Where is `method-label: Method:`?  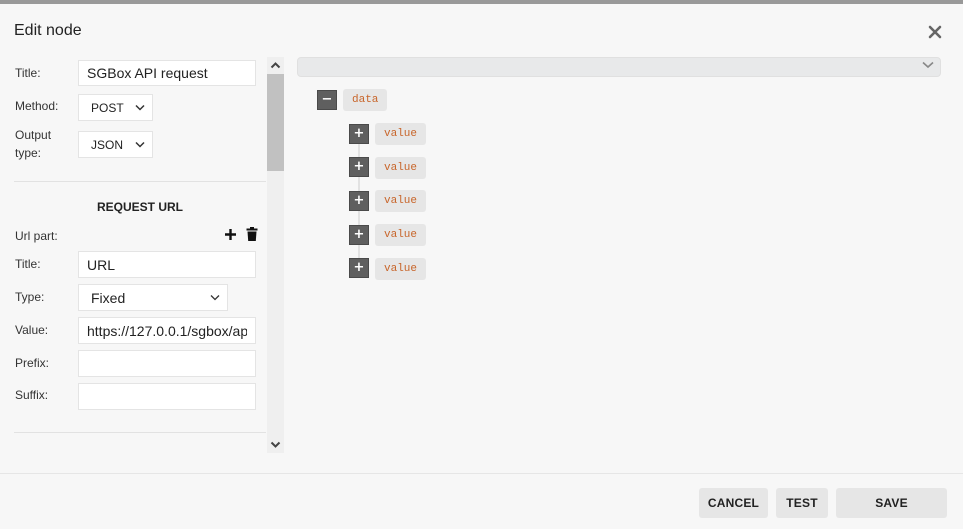
method-label: Method: is located at coordinates (37, 106).